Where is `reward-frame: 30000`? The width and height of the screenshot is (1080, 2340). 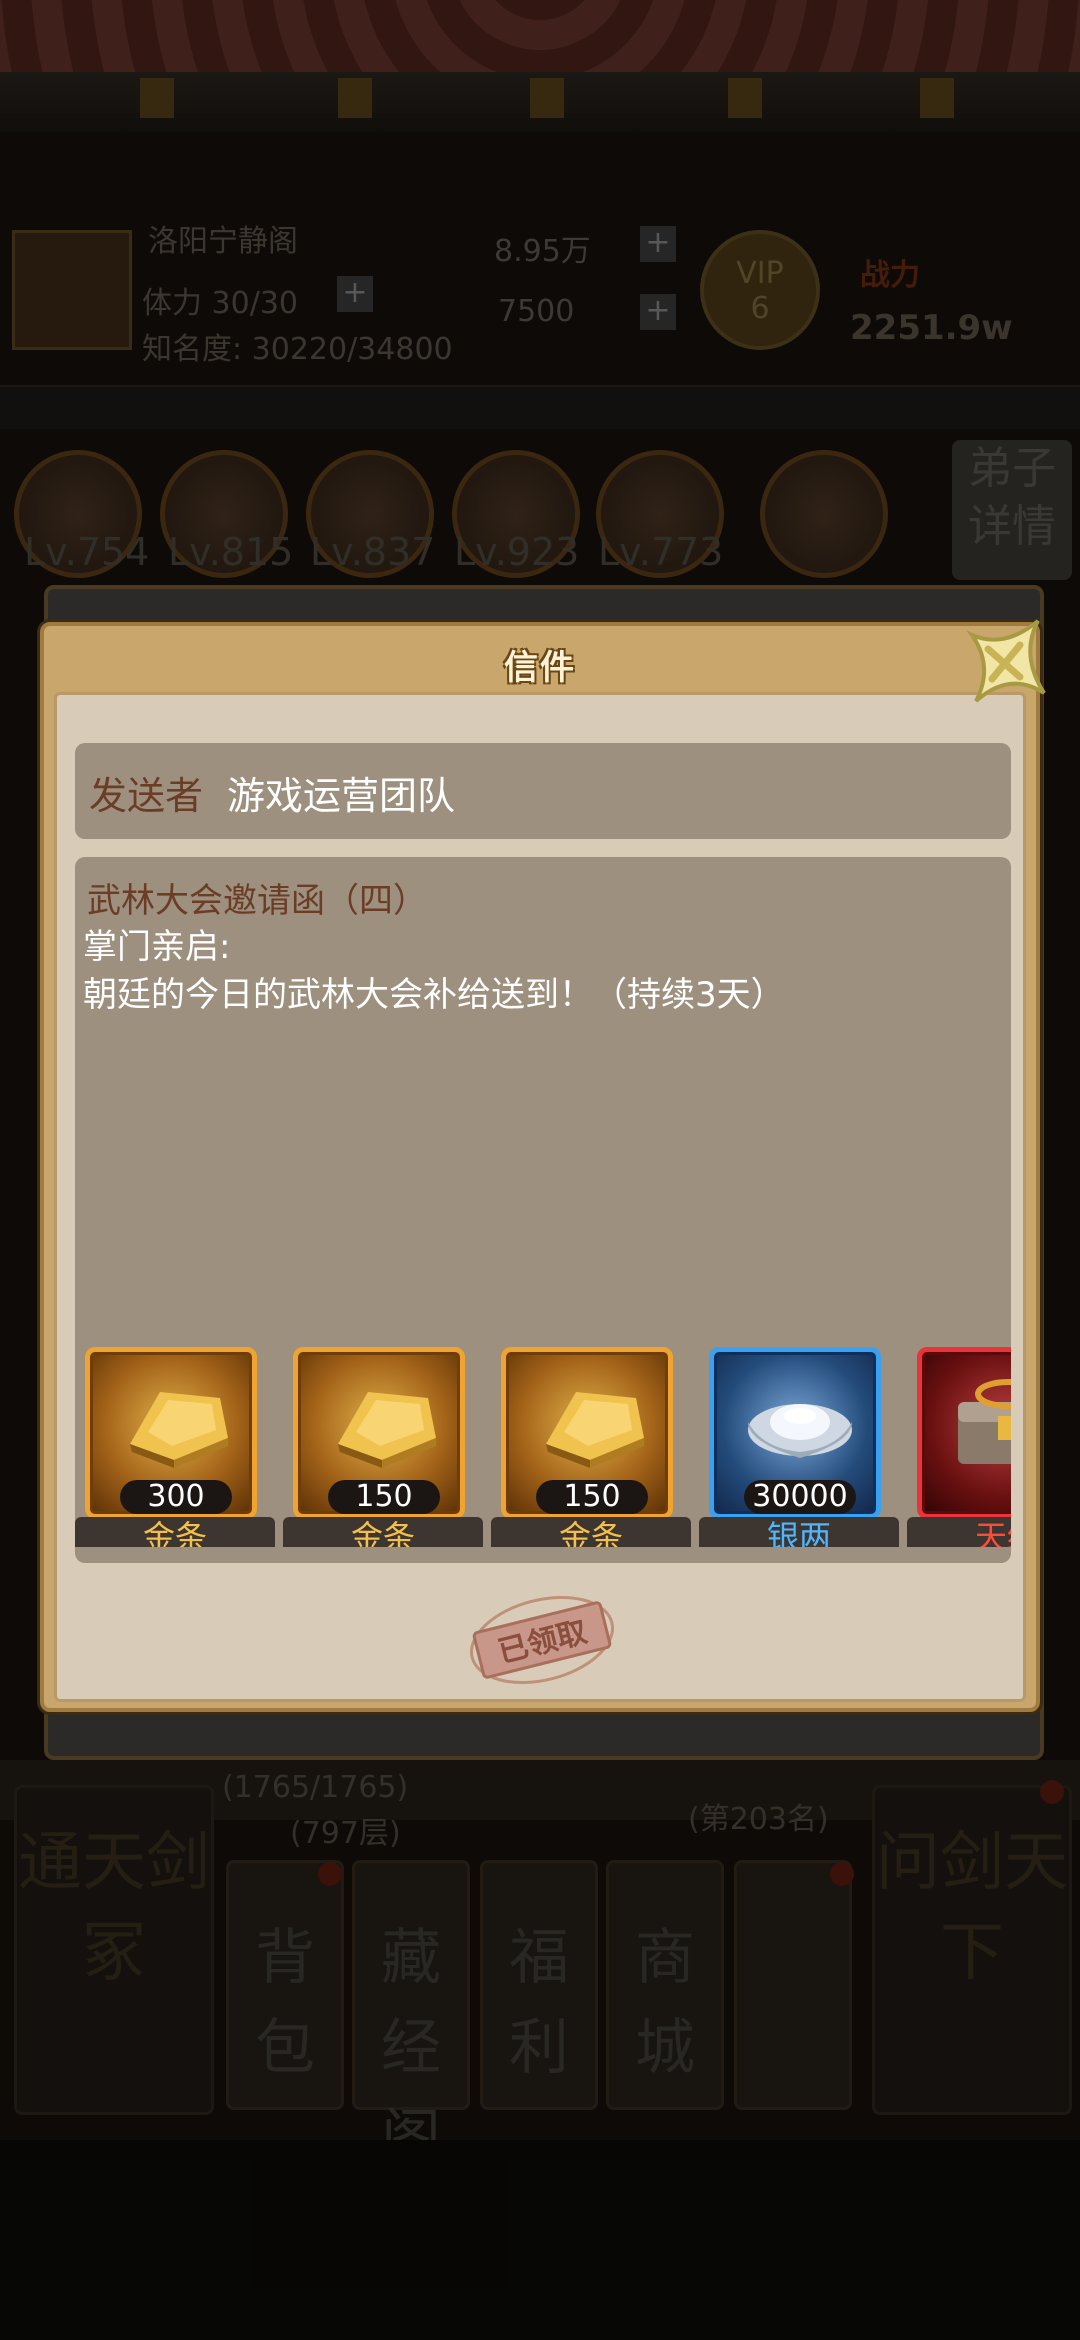 reward-frame: 30000 is located at coordinates (795, 1433).